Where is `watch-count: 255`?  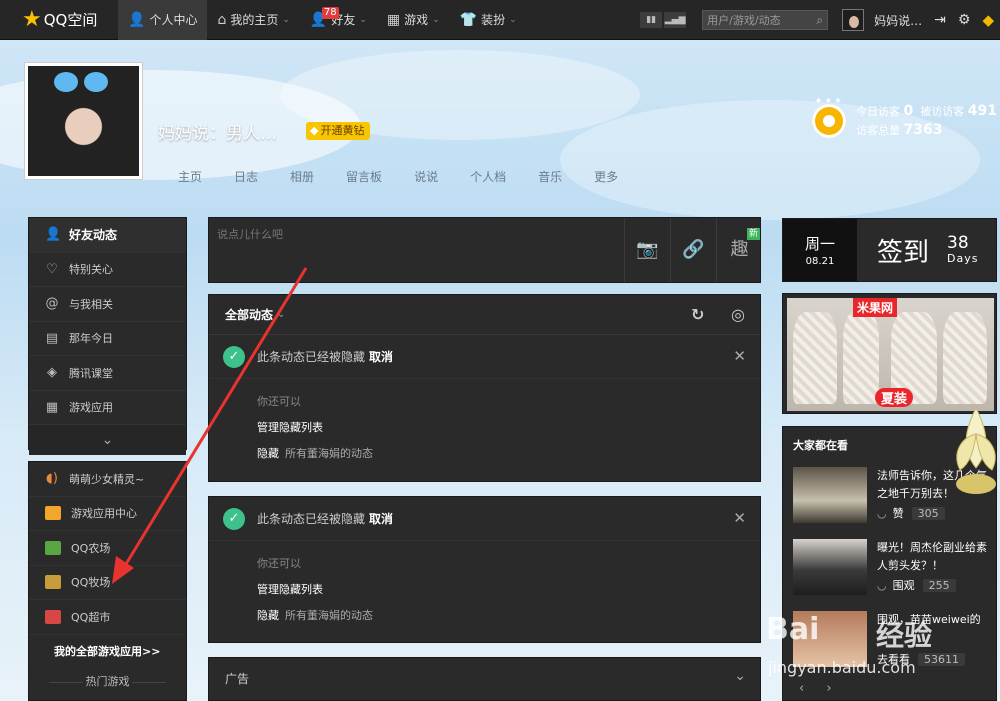 watch-count: 255 is located at coordinates (939, 585).